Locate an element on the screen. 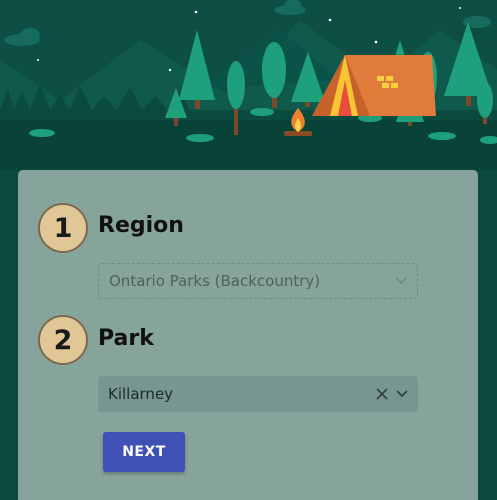 This screenshot has width=497, height=500. region-select-value: Ontario Parks (Backcountry) is located at coordinates (215, 281).